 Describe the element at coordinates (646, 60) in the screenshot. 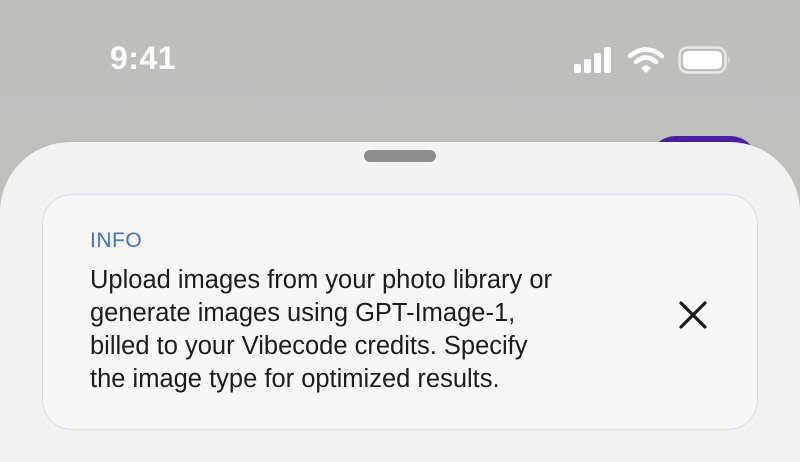

I see `wifi-icon` at that location.